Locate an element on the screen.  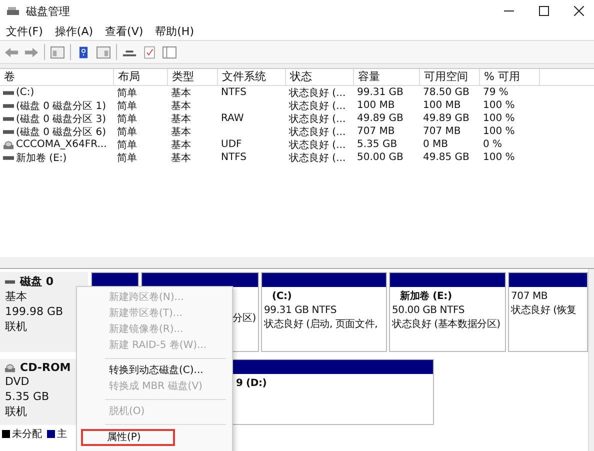
partition-text: 分区) is located at coordinates (244, 319).